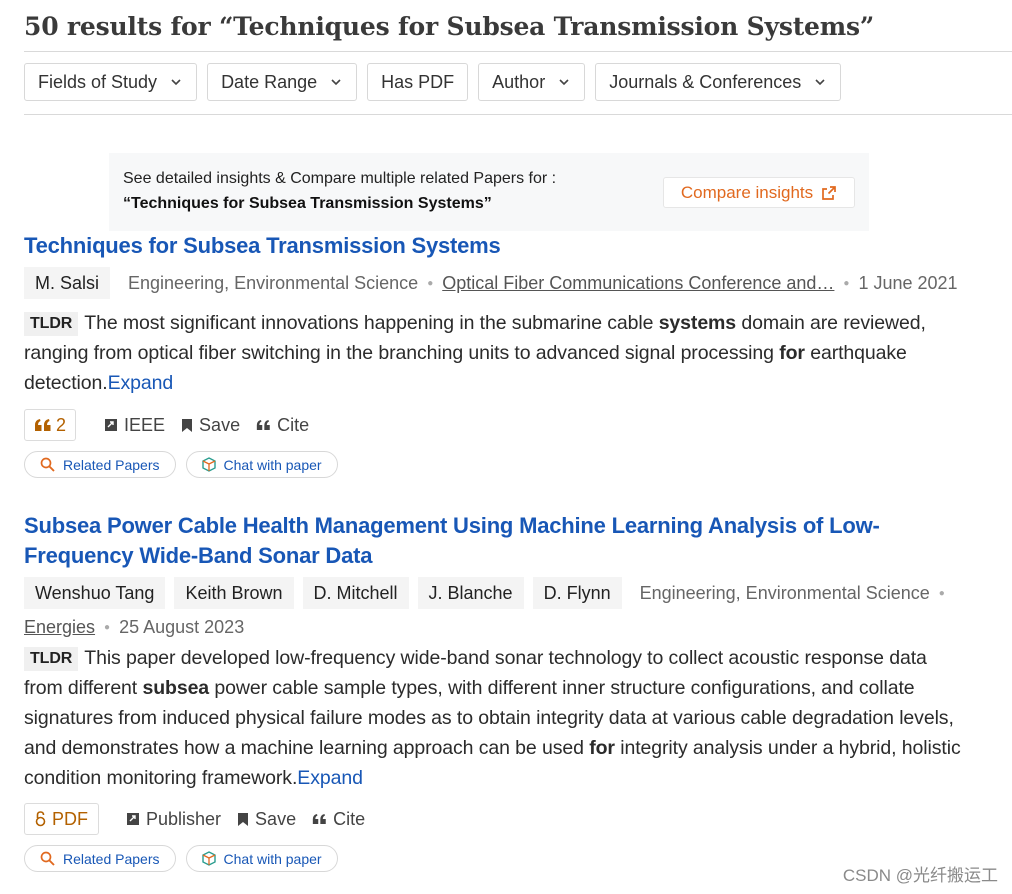 The width and height of the screenshot is (1012, 894). Describe the element at coordinates (61, 424) in the screenshot. I see `citation-count: 2` at that location.